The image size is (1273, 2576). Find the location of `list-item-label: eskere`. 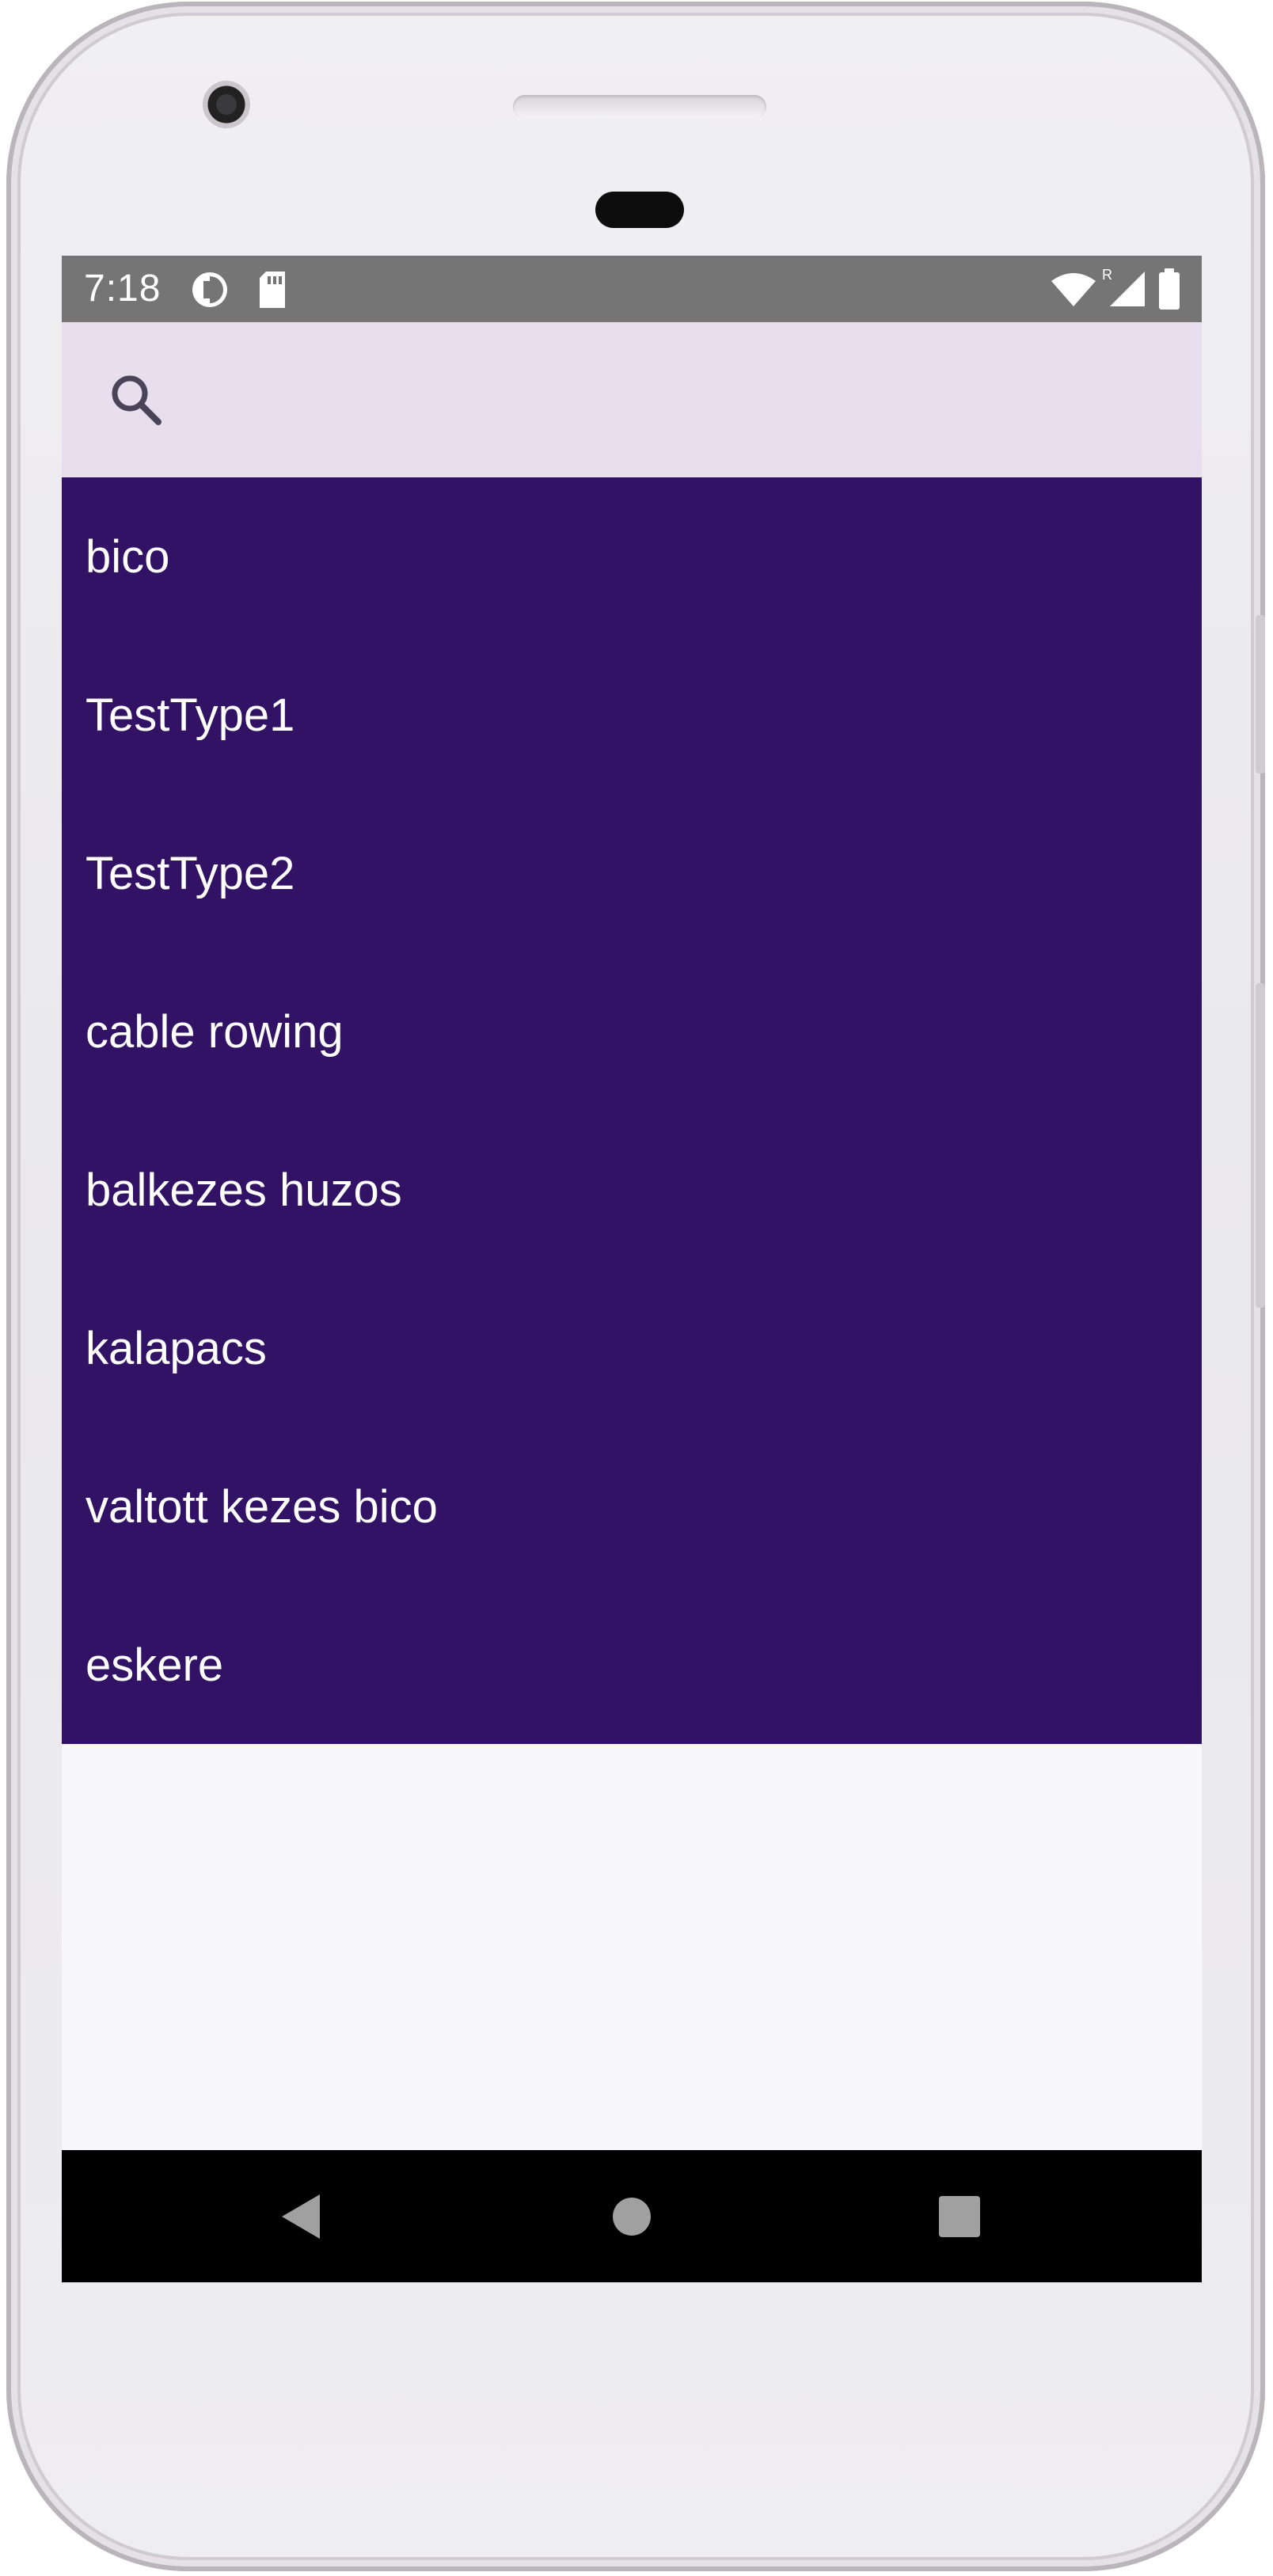

list-item-label: eskere is located at coordinates (155, 1665).